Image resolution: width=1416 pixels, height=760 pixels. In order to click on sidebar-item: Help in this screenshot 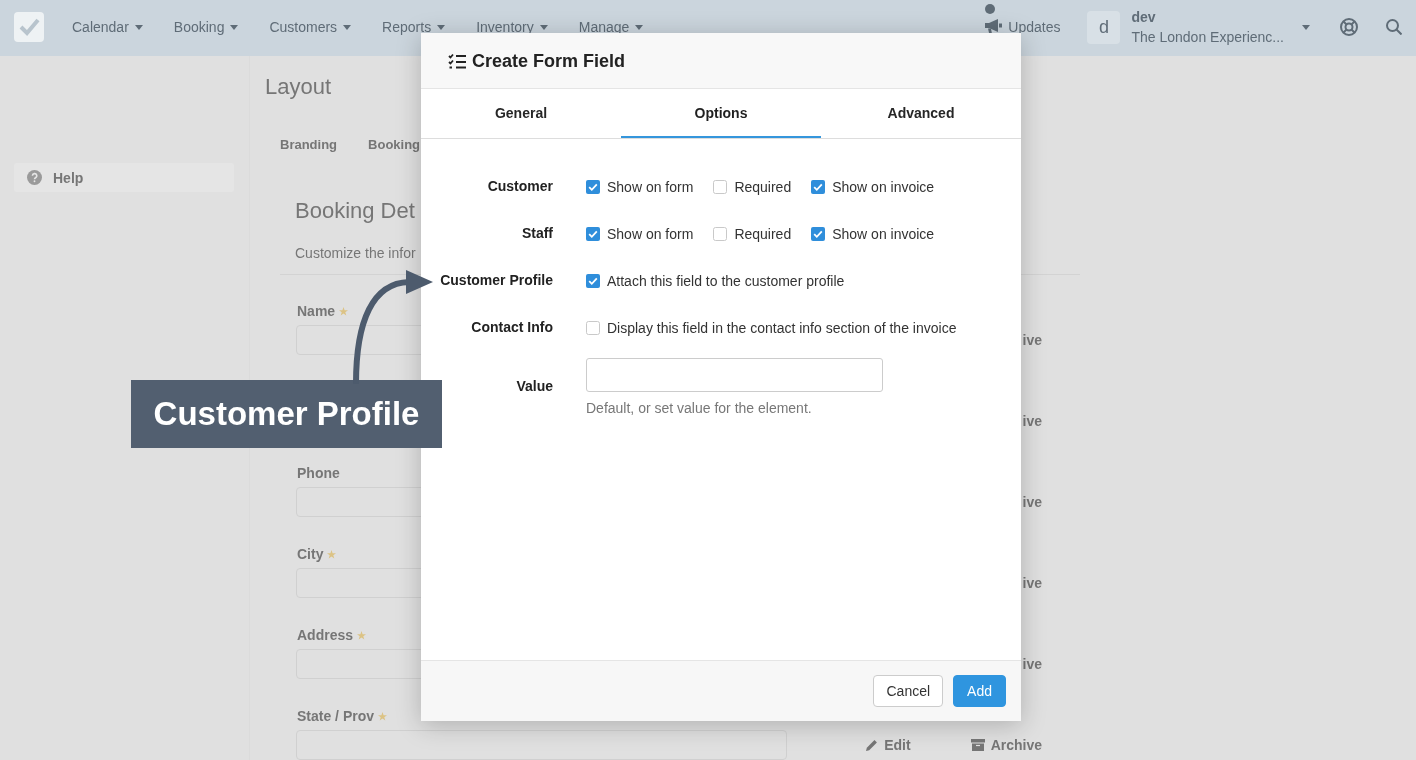, I will do `click(124, 177)`.